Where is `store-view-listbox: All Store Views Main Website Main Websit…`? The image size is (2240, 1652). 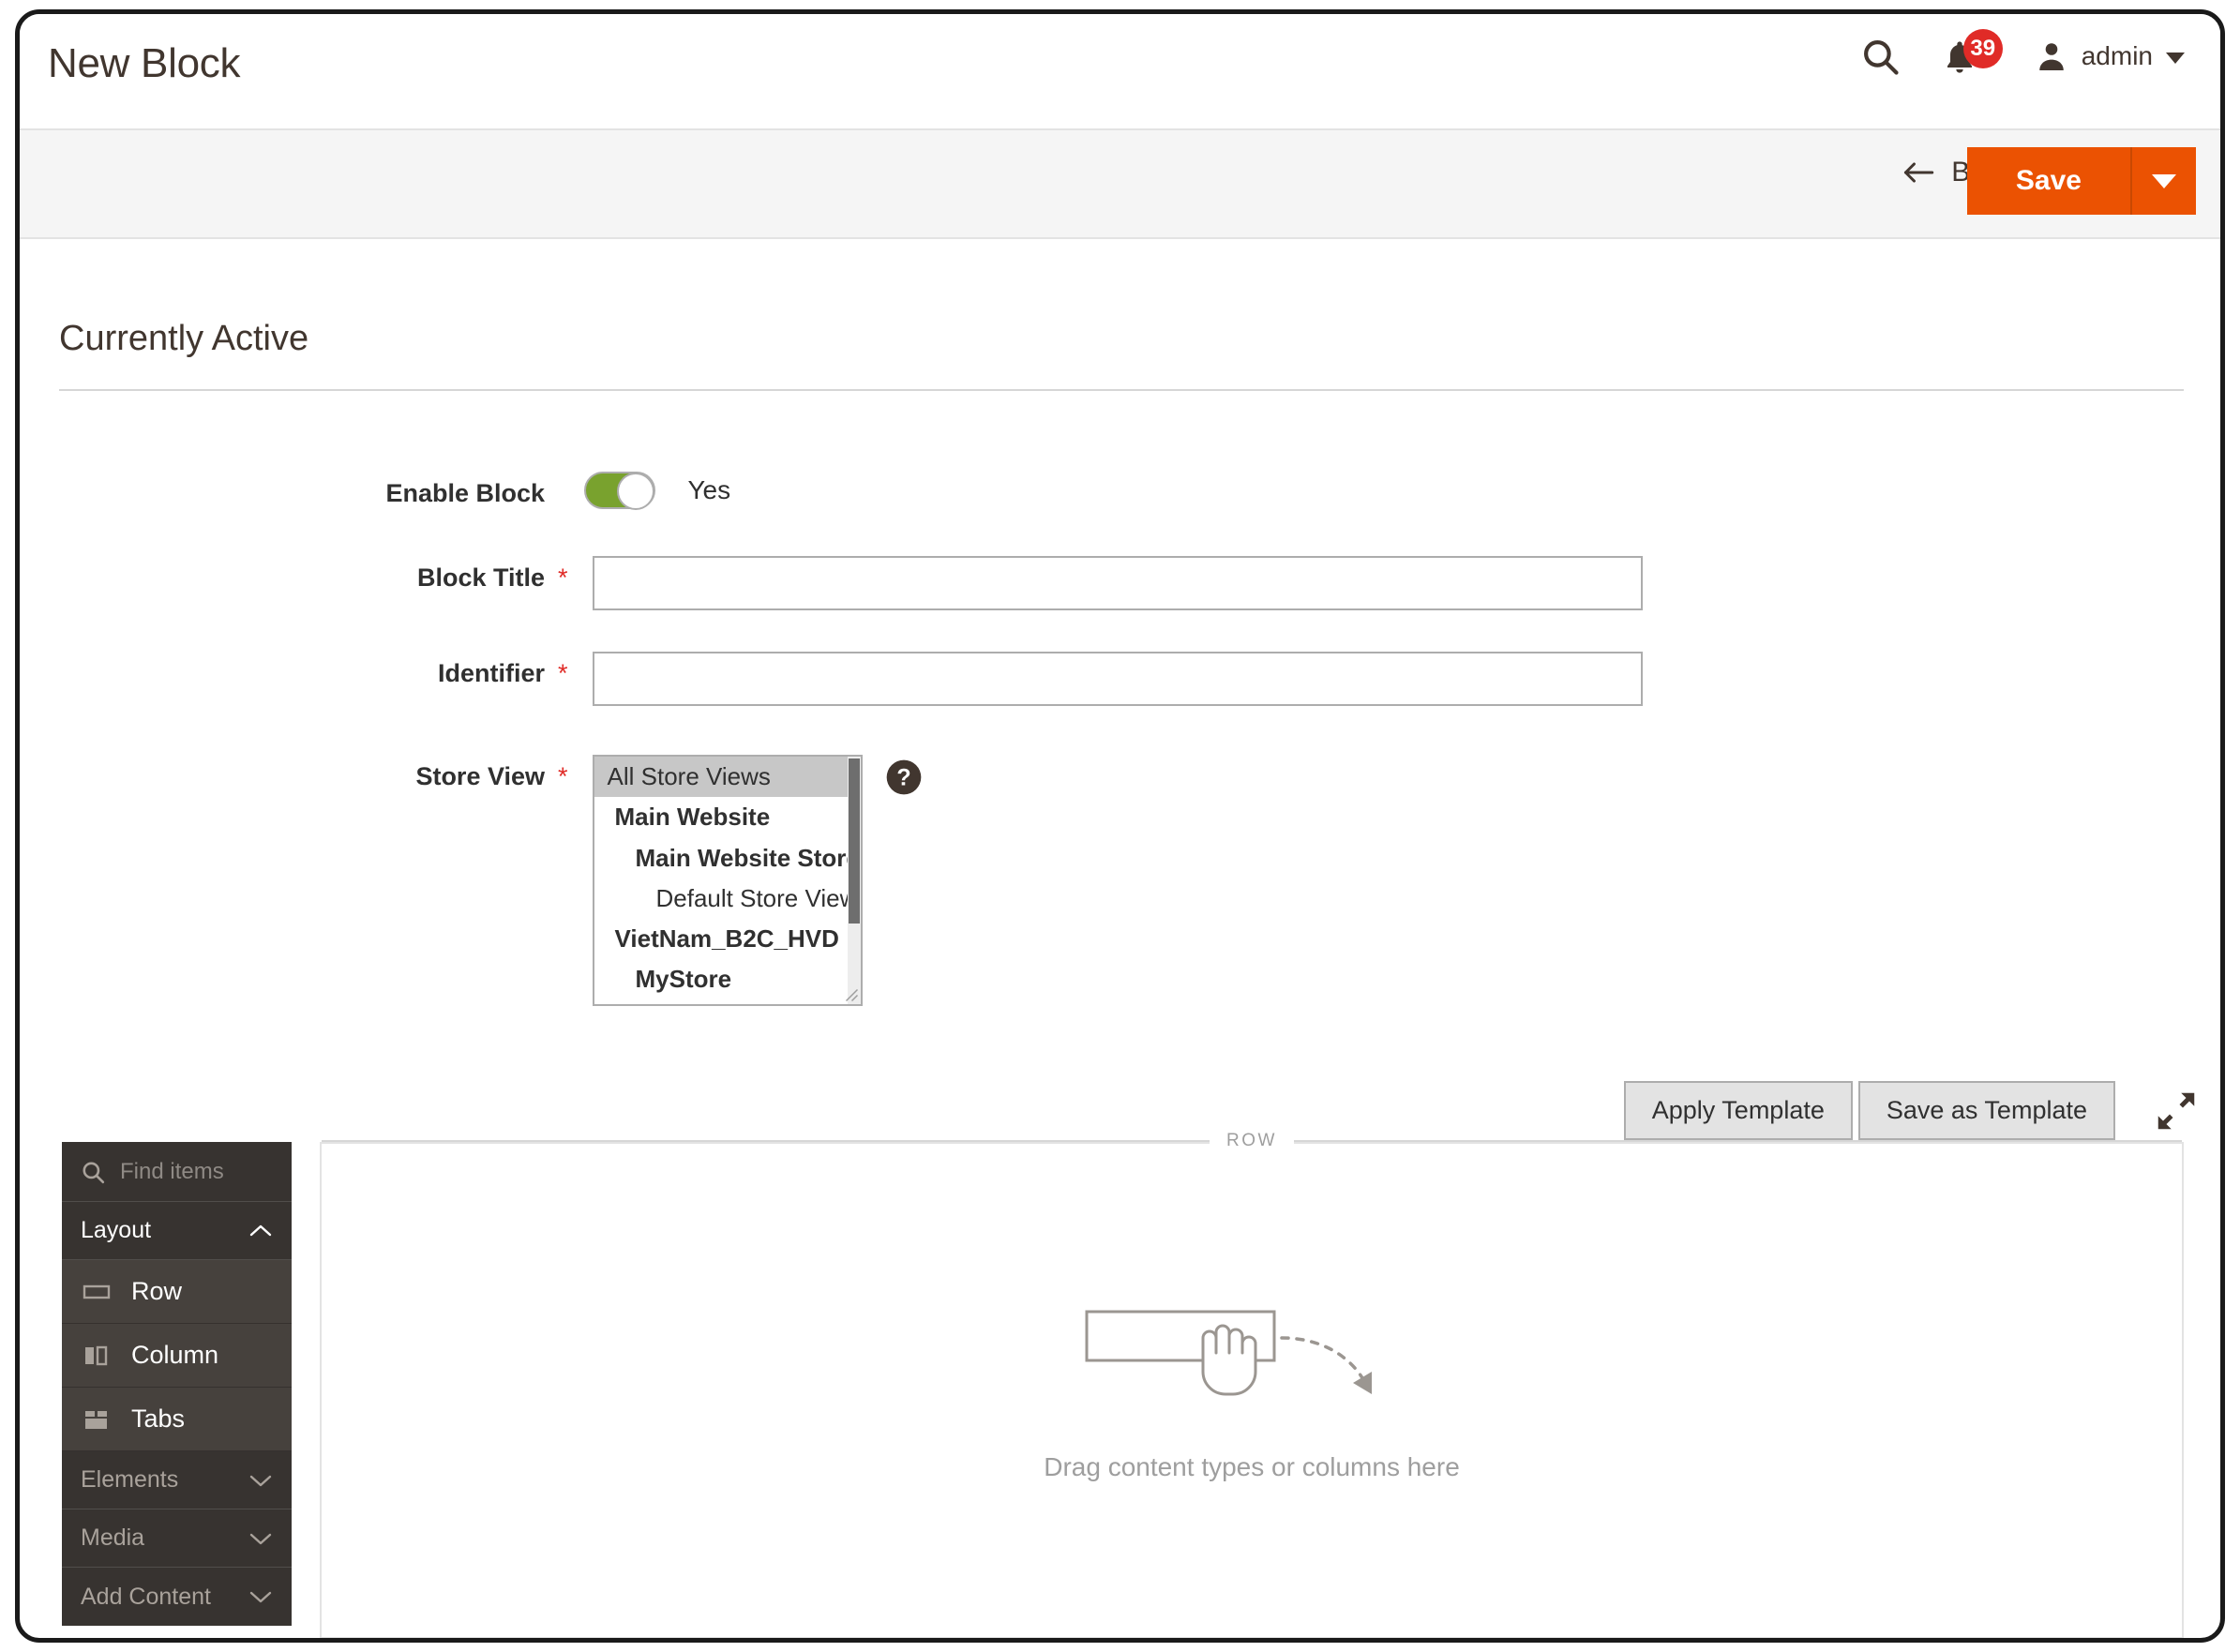 store-view-listbox: All Store Views Main Website Main Websit… is located at coordinates (727, 880).